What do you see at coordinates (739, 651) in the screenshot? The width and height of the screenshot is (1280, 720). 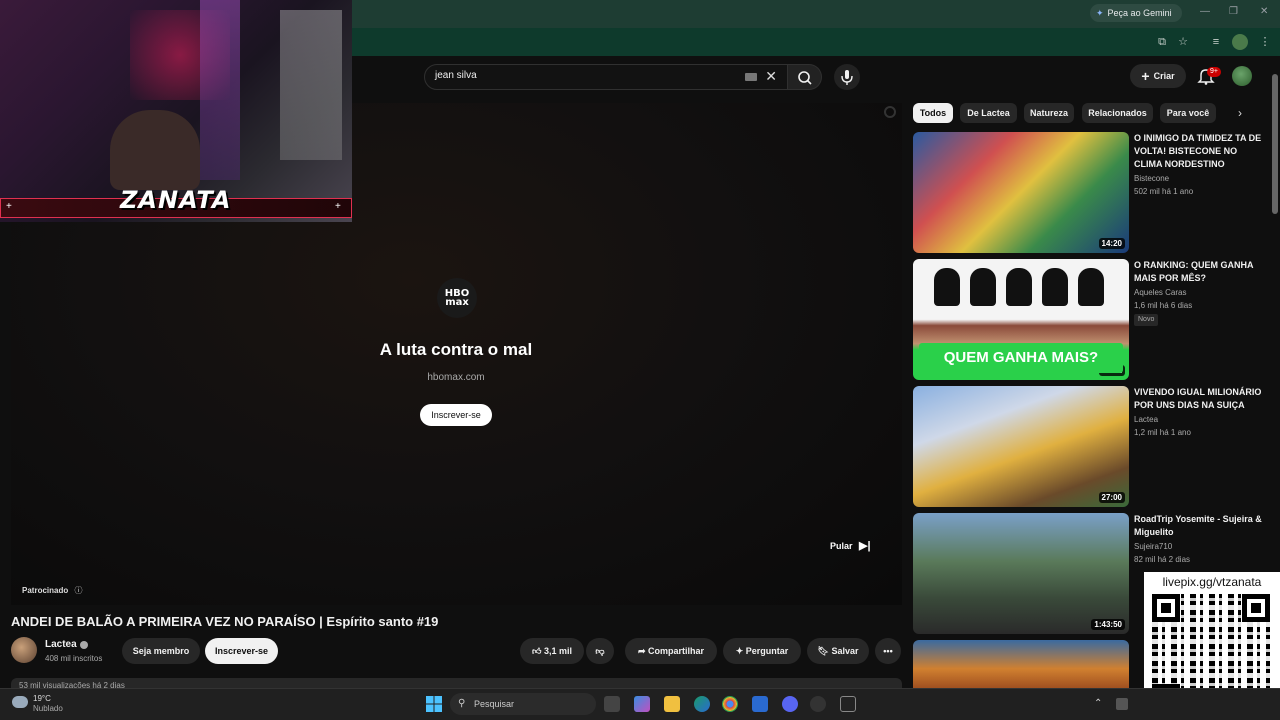 I see `sparkle-icon: ✦` at bounding box center [739, 651].